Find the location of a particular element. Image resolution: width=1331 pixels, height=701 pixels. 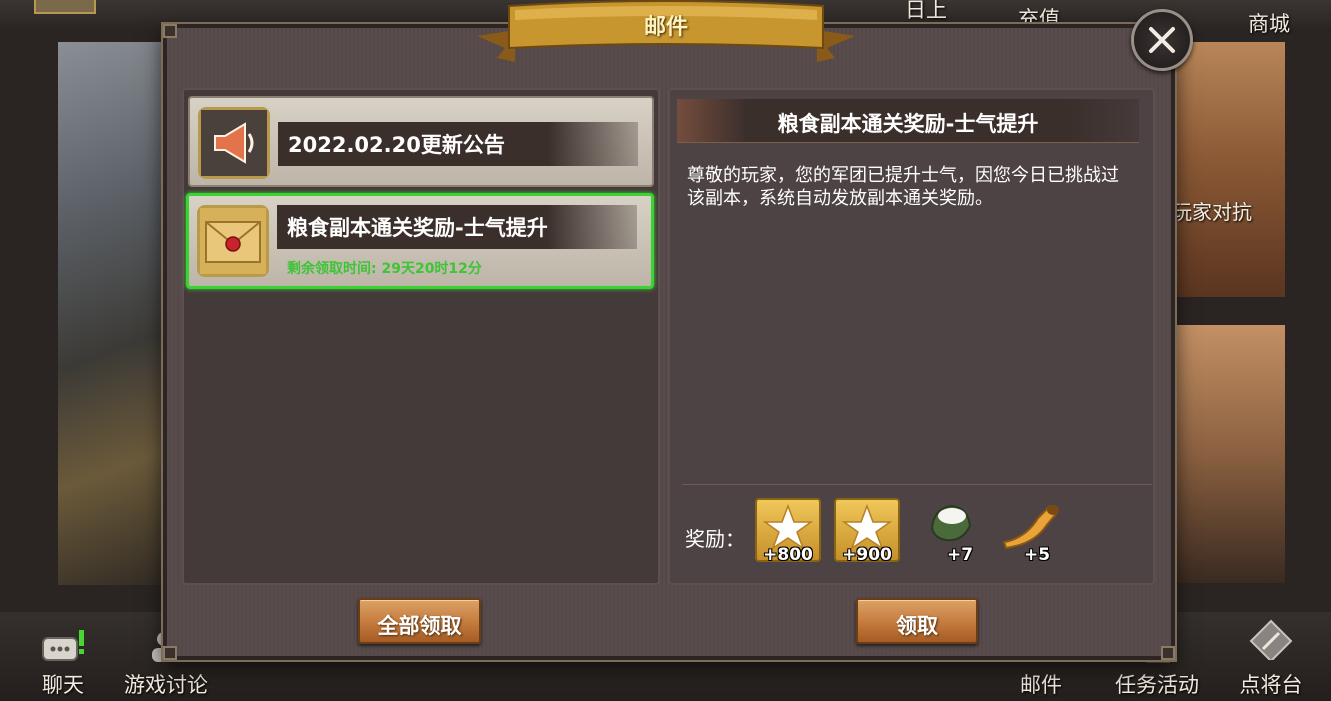

rice-bag-icon is located at coordinates (951, 523).